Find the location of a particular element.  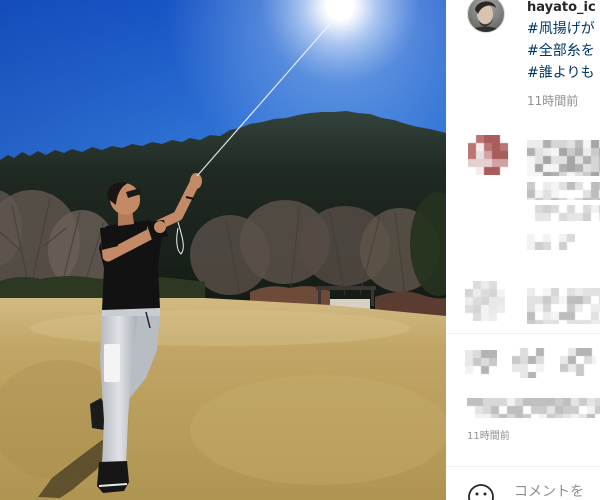

hashtag-link: #誰よりも is located at coordinates (563, 73).